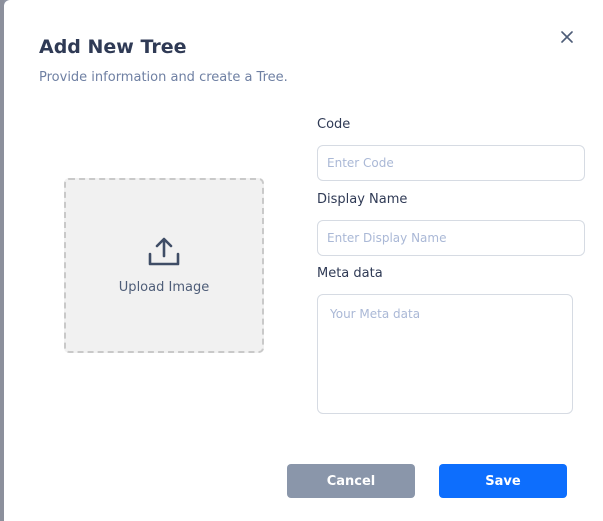 The height and width of the screenshot is (521, 603). I want to click on meta-data-label: Meta data, so click(350, 273).